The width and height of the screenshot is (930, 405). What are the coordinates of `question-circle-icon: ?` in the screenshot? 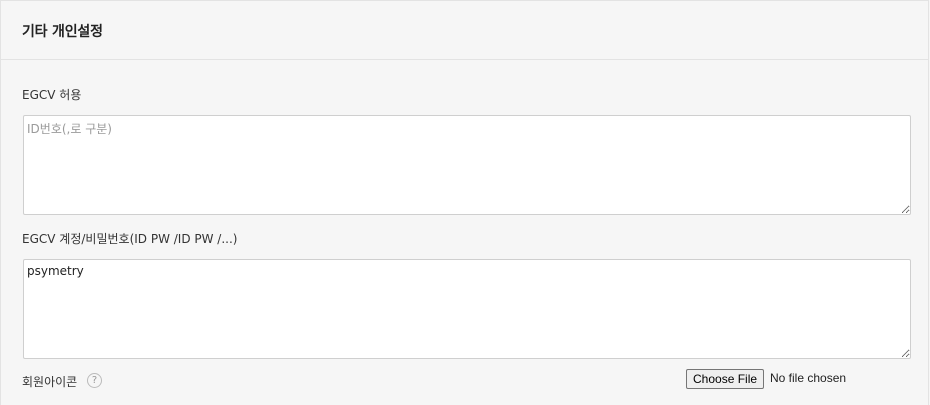 It's located at (94, 380).